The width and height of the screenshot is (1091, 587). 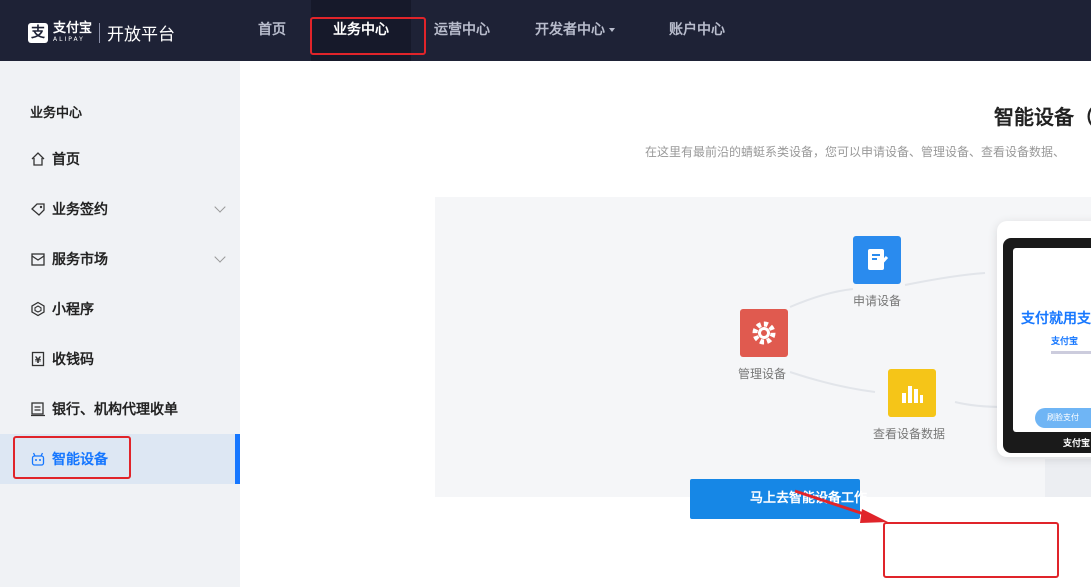 I want to click on sidebar-item-payment-code: ¥ 收钱码, so click(x=120, y=359).